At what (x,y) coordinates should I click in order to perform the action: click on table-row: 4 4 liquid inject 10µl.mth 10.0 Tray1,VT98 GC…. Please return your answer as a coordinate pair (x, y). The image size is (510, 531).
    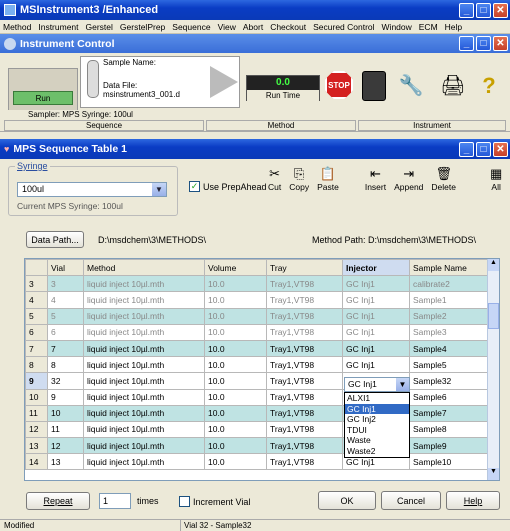
    Looking at the image, I should click on (257, 300).